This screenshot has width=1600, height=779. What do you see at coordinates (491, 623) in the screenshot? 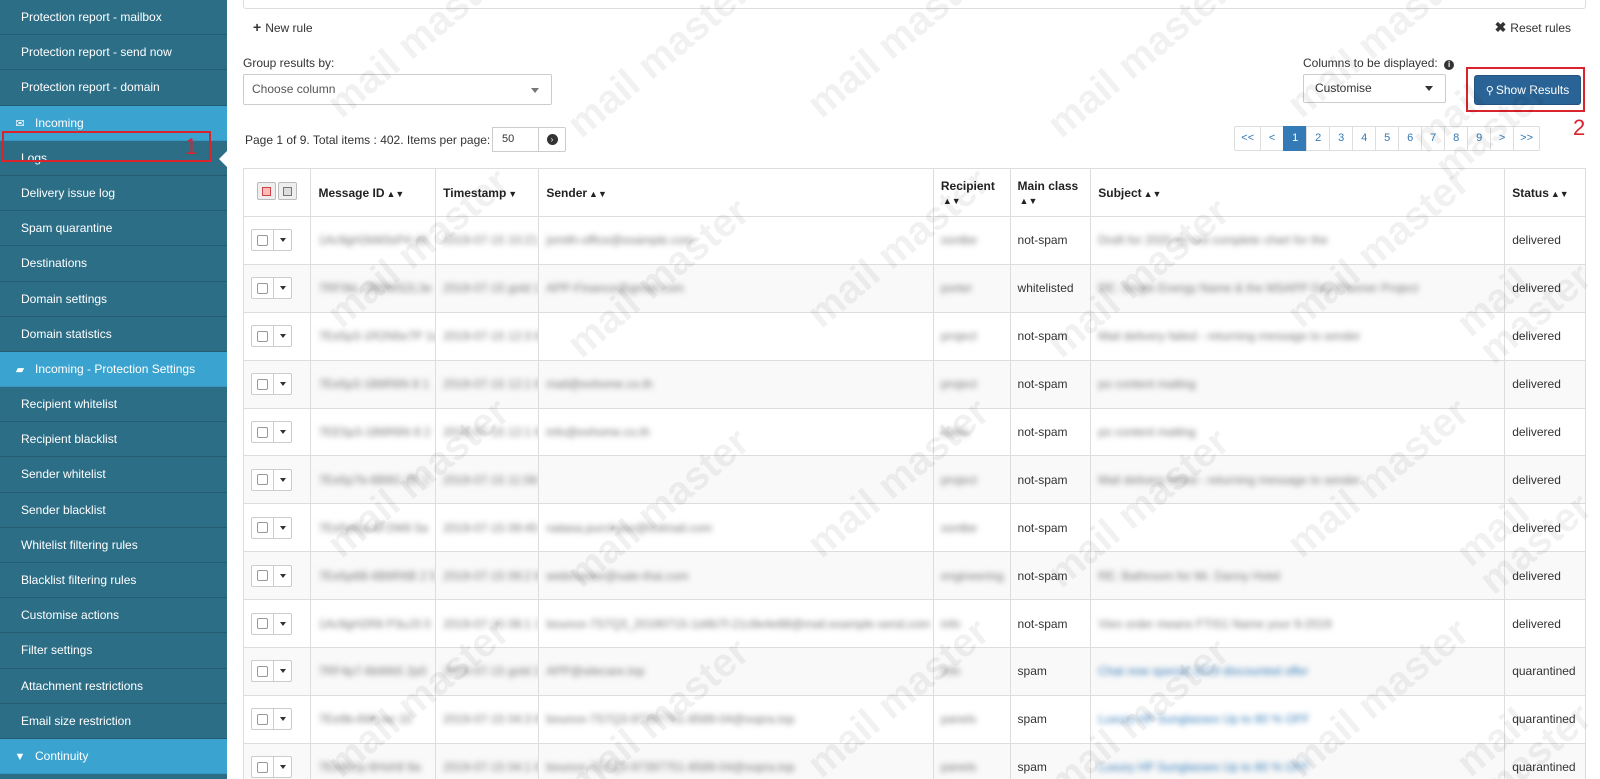
I see `timestamp-cell-text: 2019-07-15 08:1 1` at bounding box center [491, 623].